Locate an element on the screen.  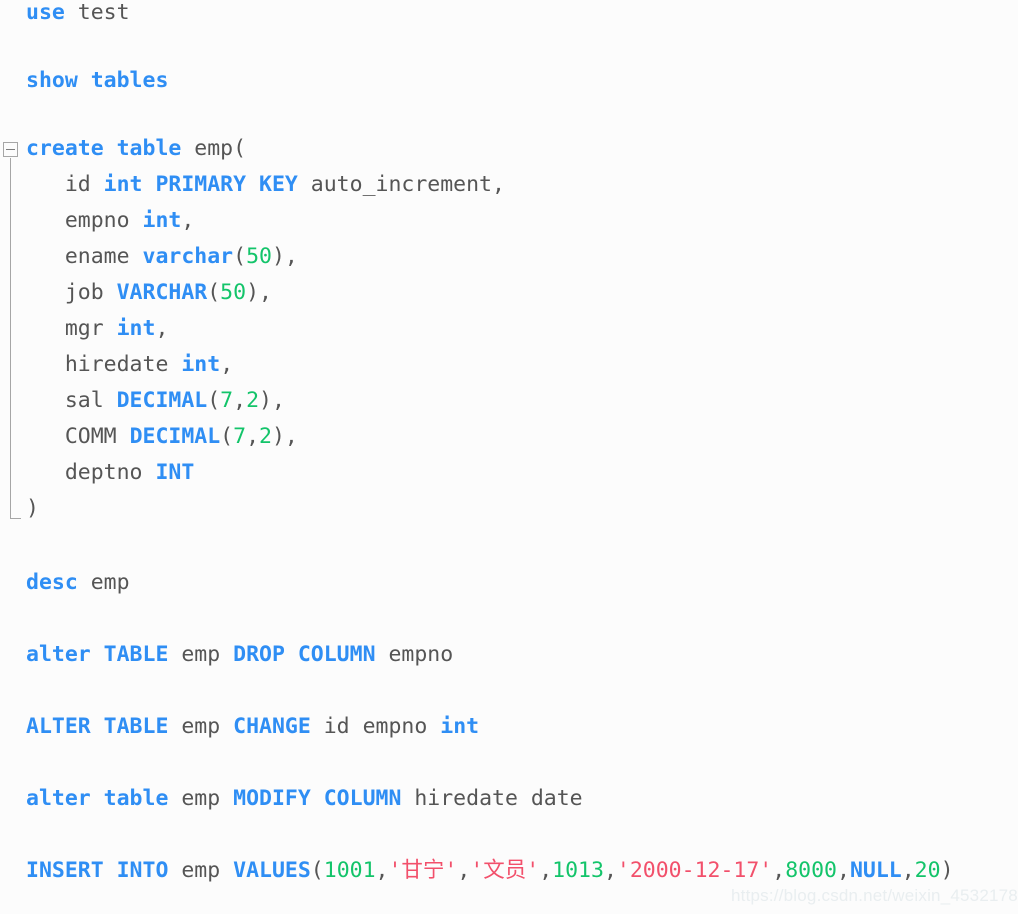
code-token: '2000-12-17' is located at coordinates (694, 870).